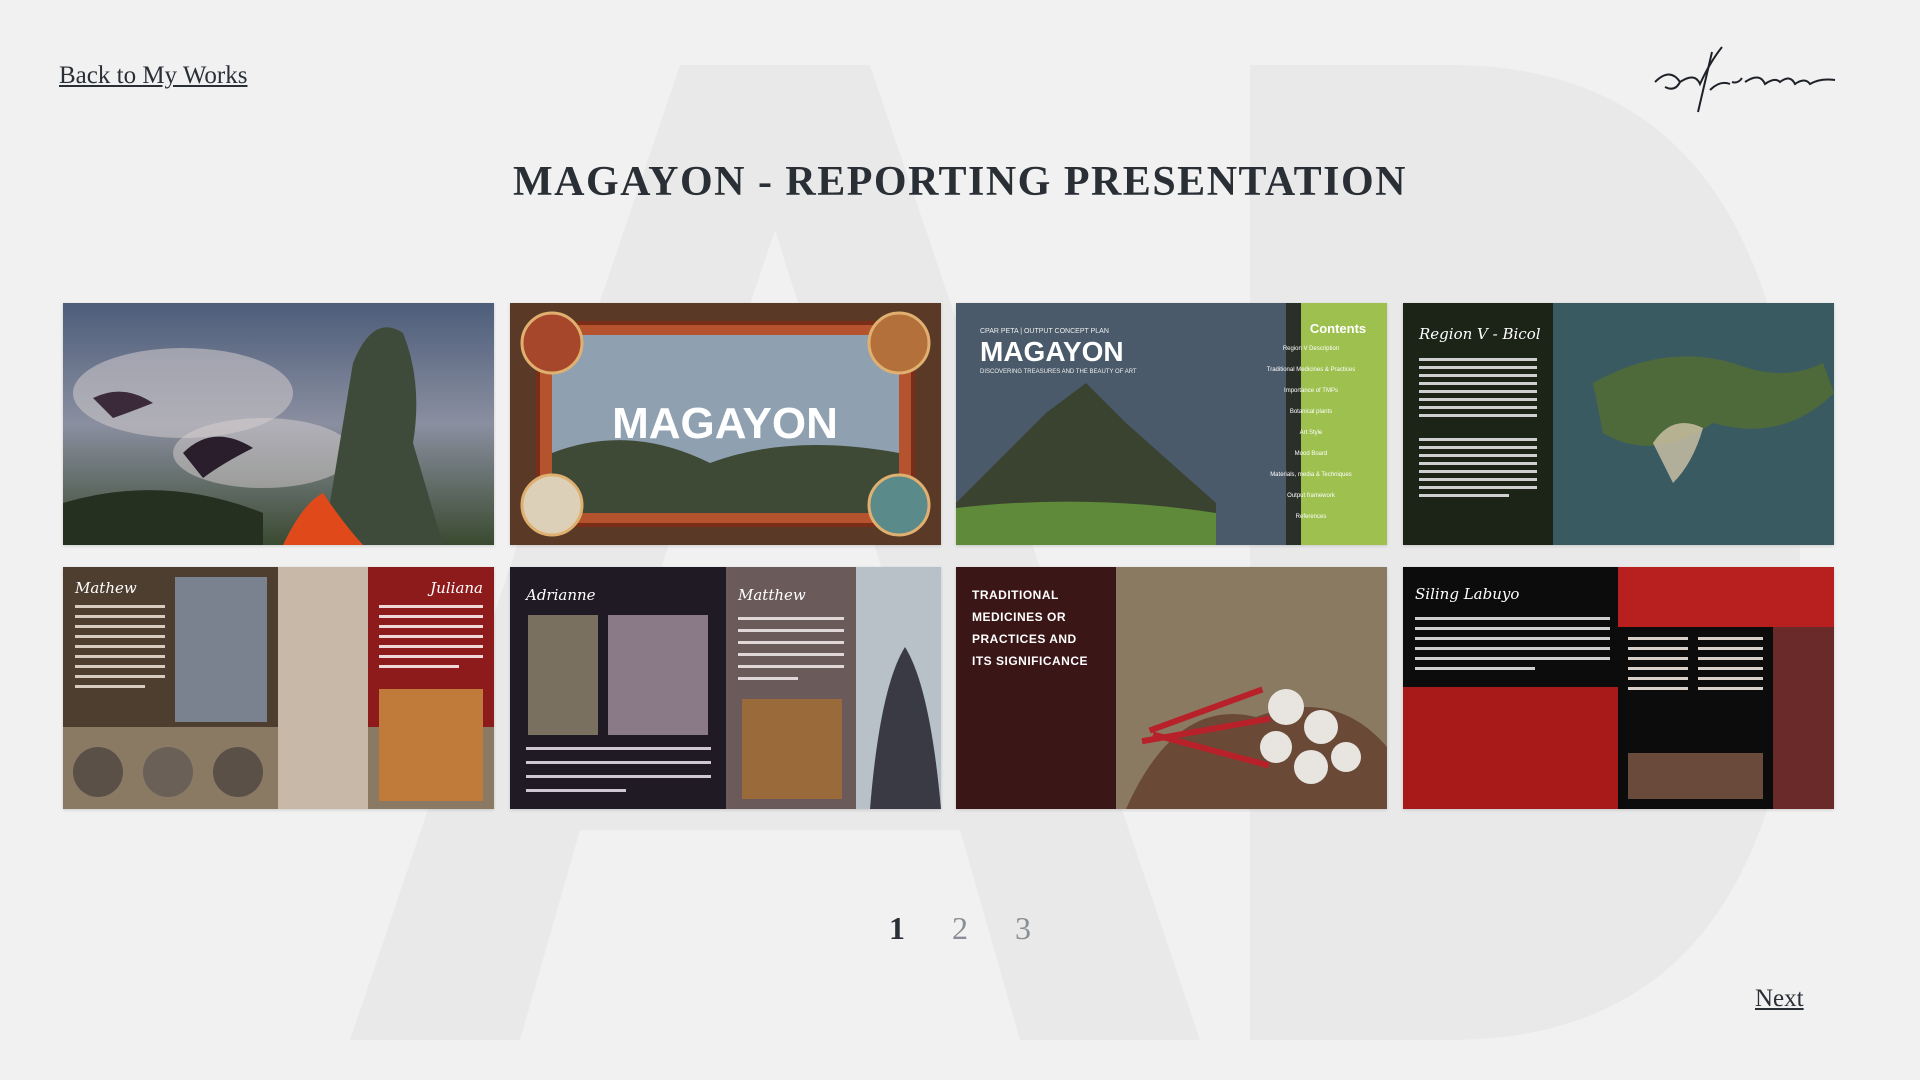 This screenshot has width=1920, height=1080. Describe the element at coordinates (1052, 351) in the screenshot. I see `contents-title: MAGAYON` at that location.